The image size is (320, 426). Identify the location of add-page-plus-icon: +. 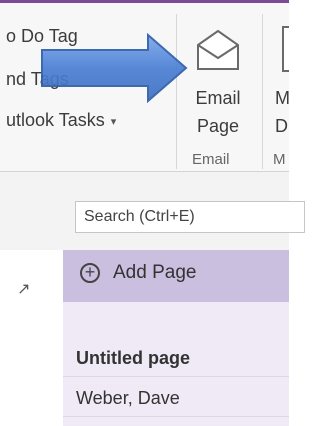
(90, 273).